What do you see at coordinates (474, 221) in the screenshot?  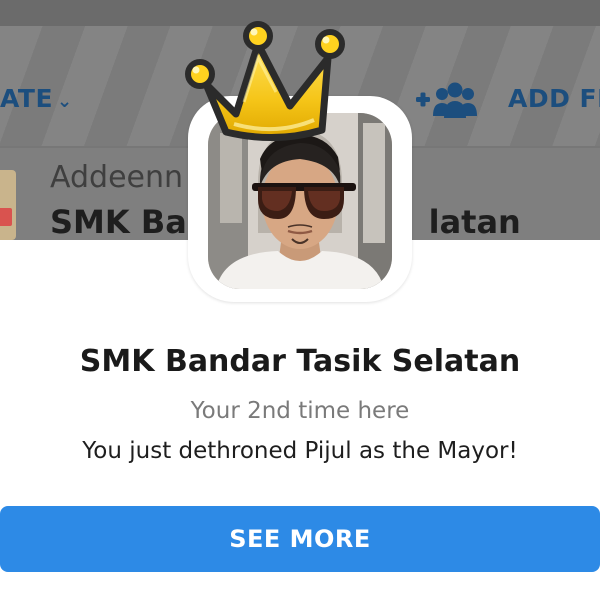 I see `background-venue-name-right: latan` at bounding box center [474, 221].